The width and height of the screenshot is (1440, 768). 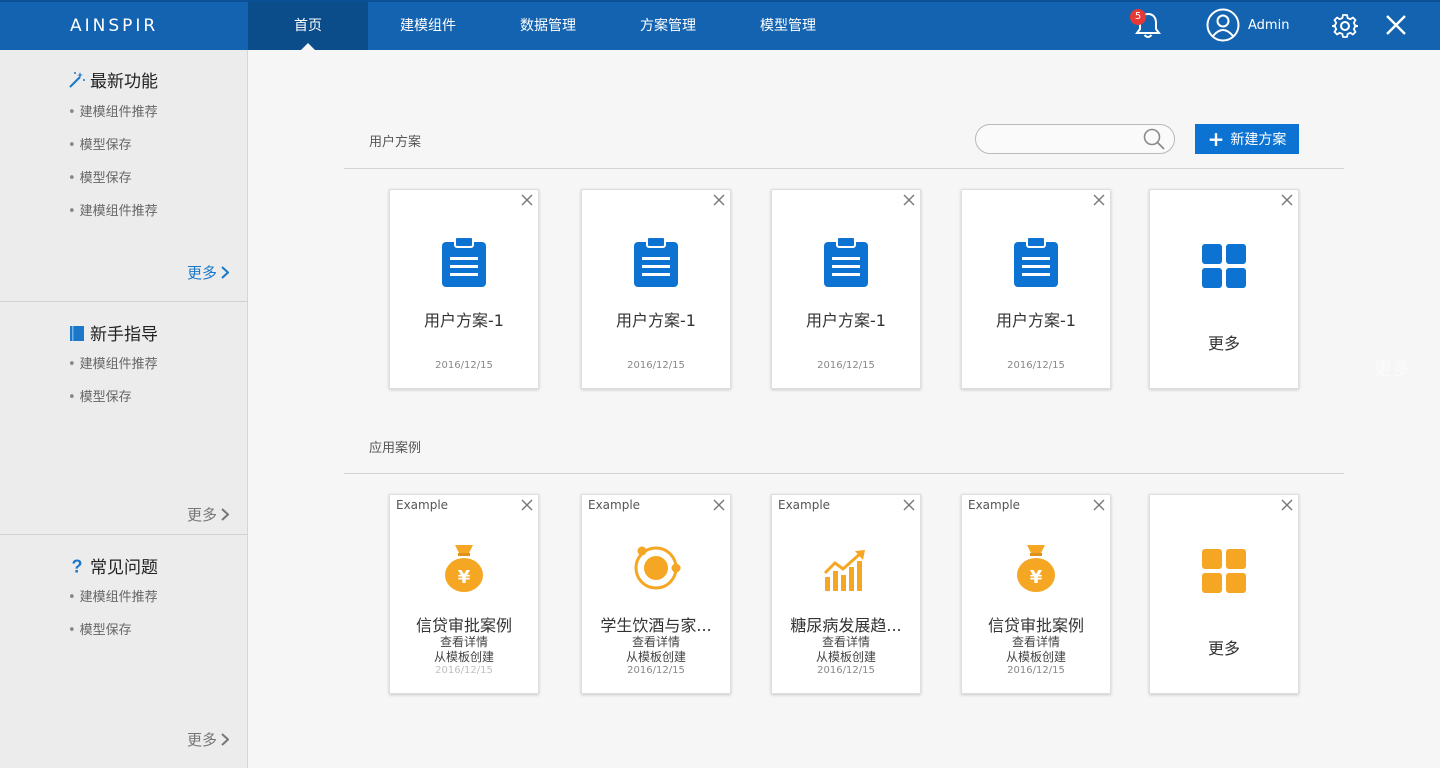 I want to click on ghost-more-text: 更多, so click(x=1392, y=369).